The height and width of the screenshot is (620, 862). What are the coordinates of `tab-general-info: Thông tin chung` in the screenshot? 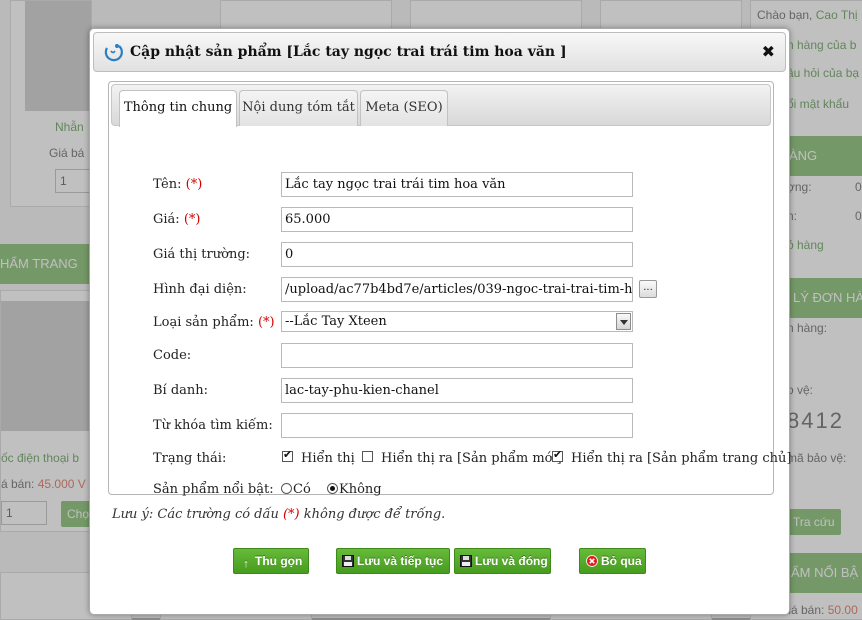 It's located at (178, 108).